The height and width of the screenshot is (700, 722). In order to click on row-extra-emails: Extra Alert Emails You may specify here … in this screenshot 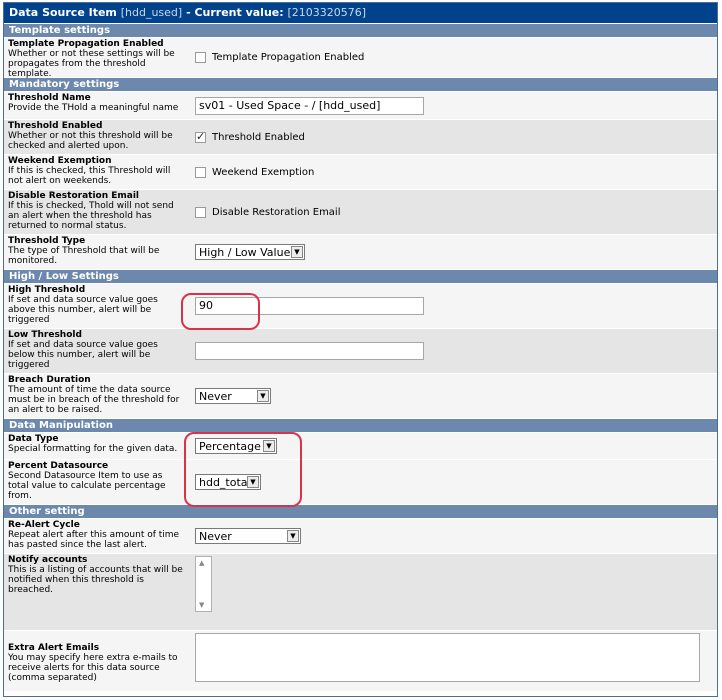, I will do `click(360, 660)`.